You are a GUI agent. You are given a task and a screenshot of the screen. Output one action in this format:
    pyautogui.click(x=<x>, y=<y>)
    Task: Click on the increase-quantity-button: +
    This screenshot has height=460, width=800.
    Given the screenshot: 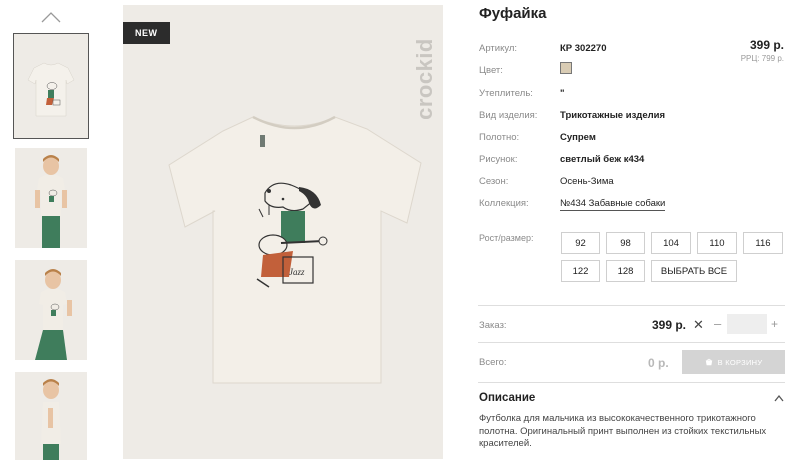 What is the action you would take?
    pyautogui.click(x=774, y=324)
    